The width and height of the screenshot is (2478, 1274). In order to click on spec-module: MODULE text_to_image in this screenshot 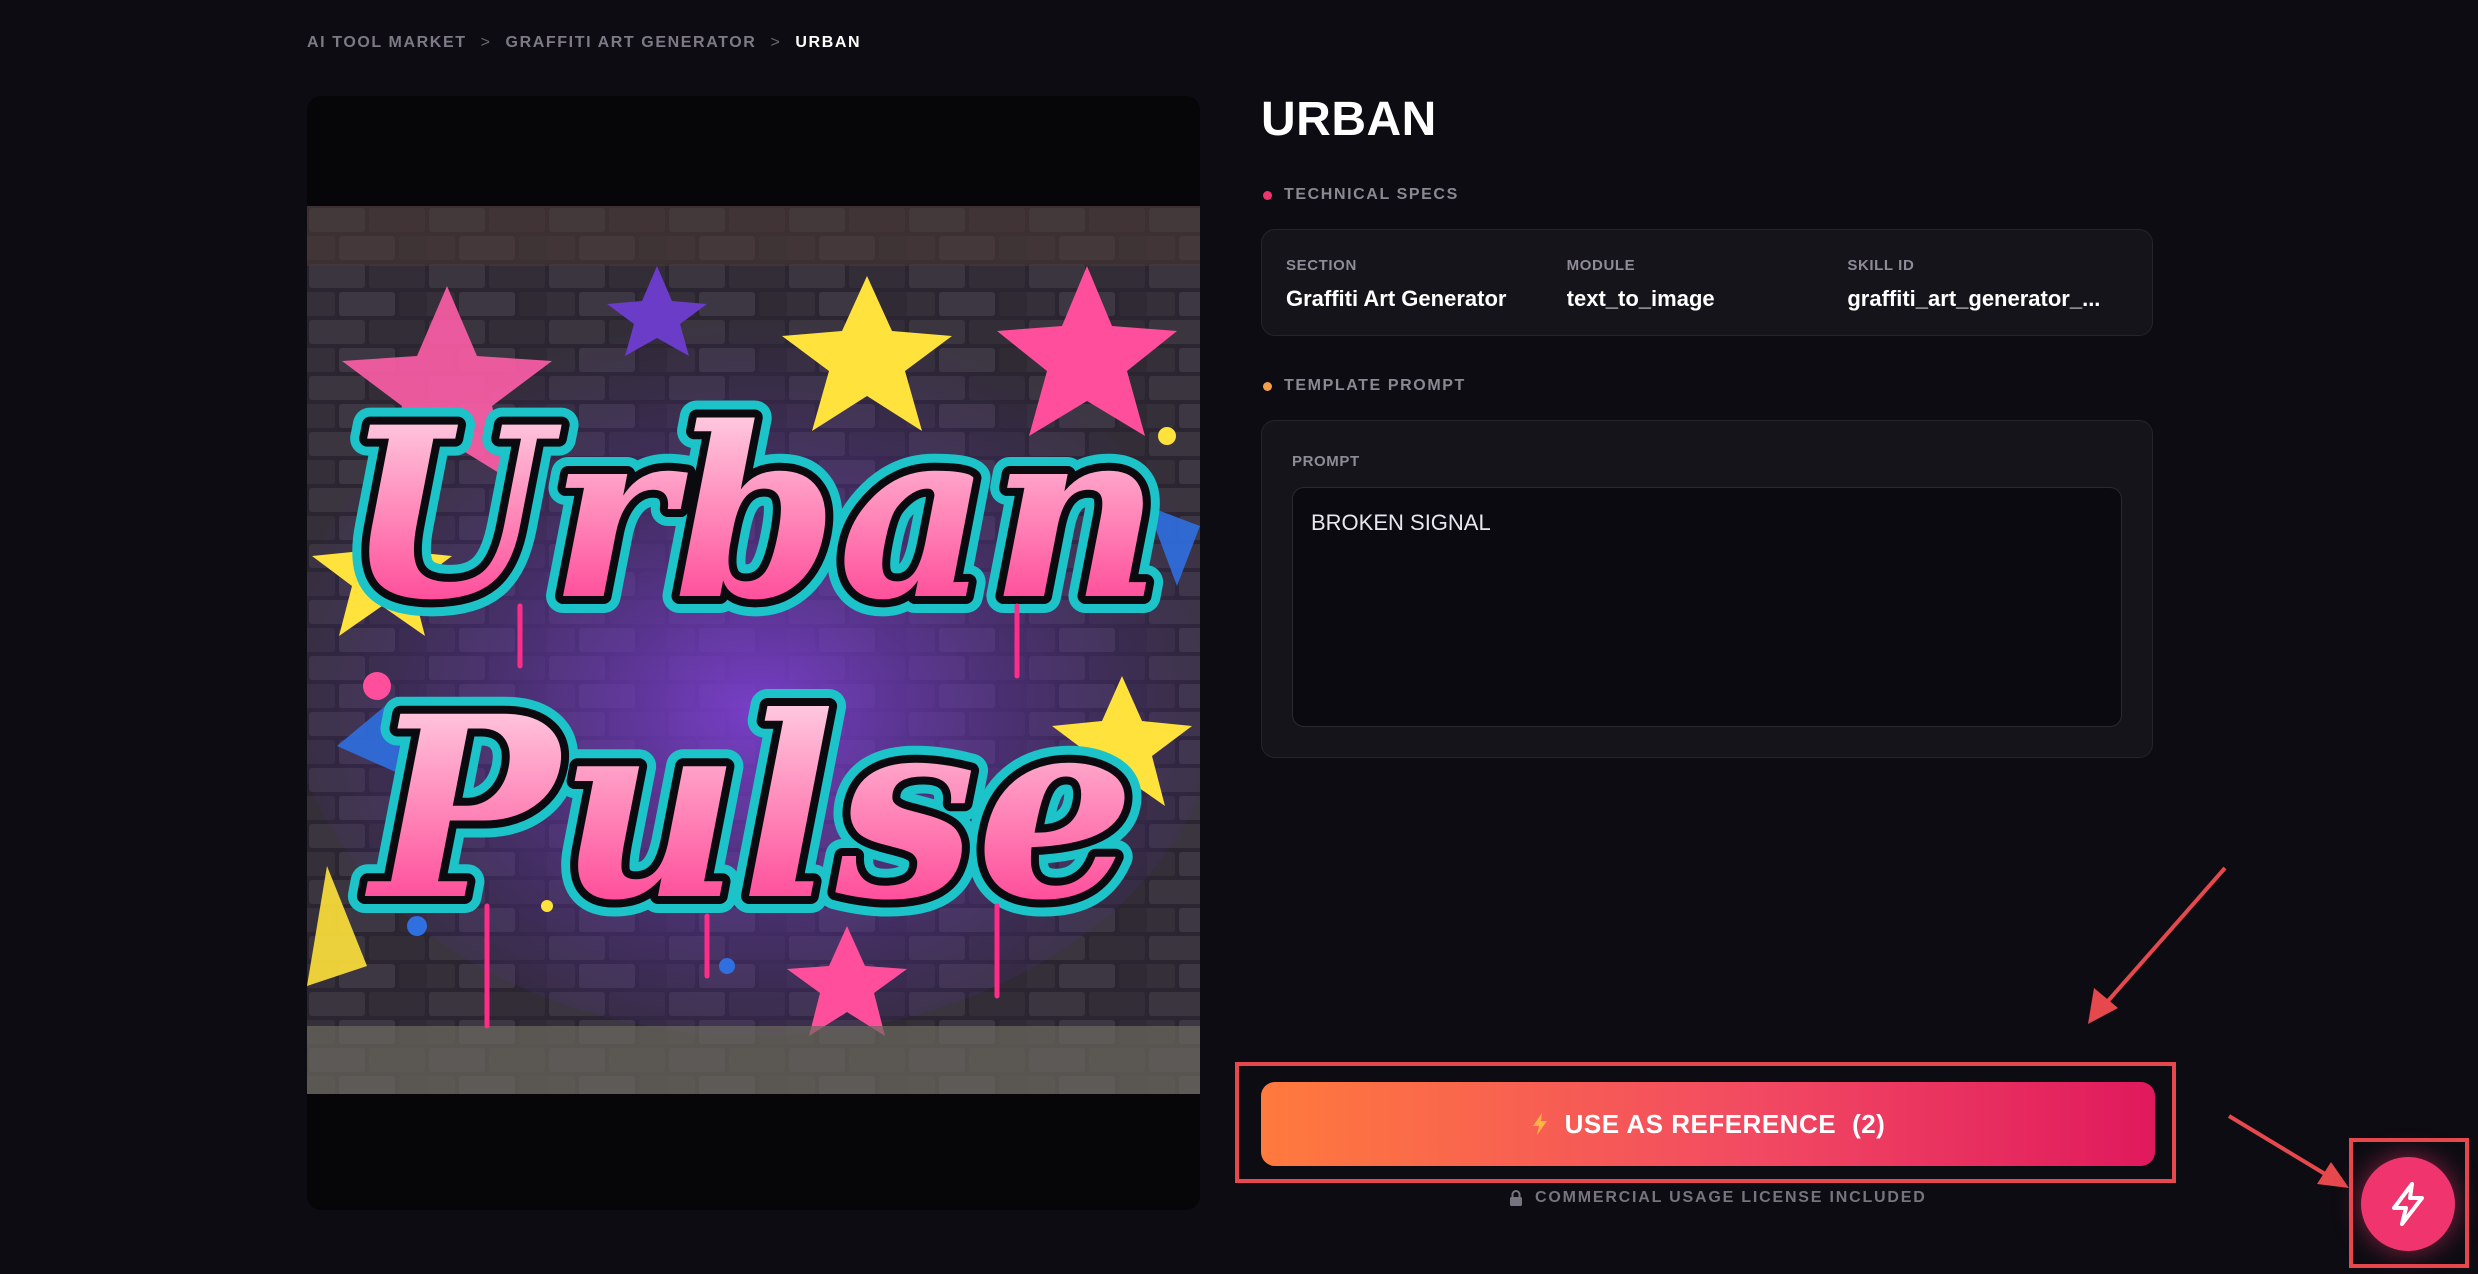, I will do `click(1707, 282)`.